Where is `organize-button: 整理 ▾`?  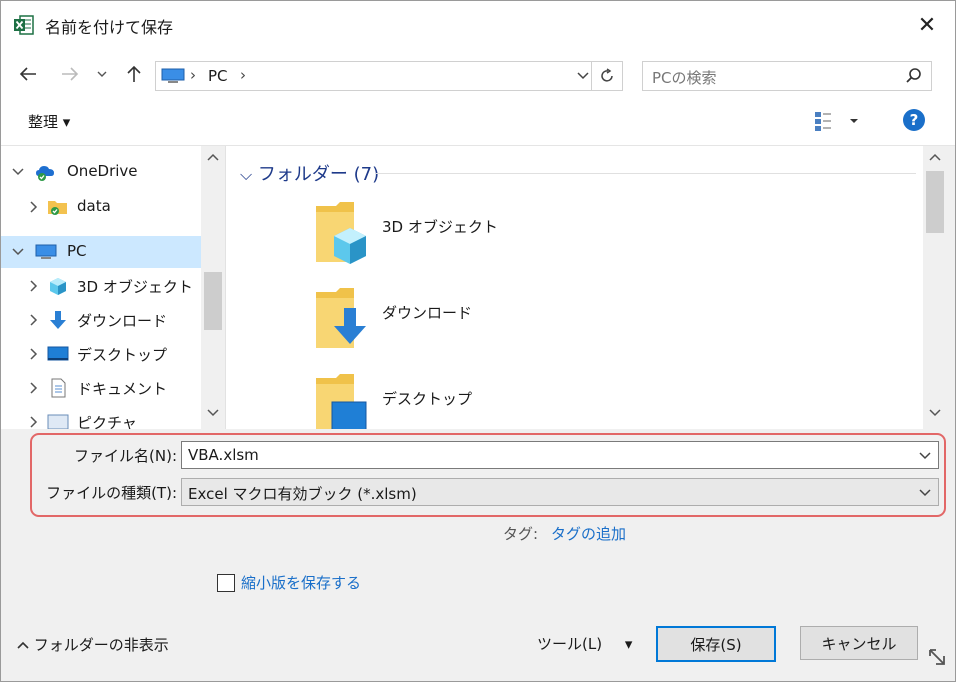
organize-button: 整理 ▾ is located at coordinates (49, 121).